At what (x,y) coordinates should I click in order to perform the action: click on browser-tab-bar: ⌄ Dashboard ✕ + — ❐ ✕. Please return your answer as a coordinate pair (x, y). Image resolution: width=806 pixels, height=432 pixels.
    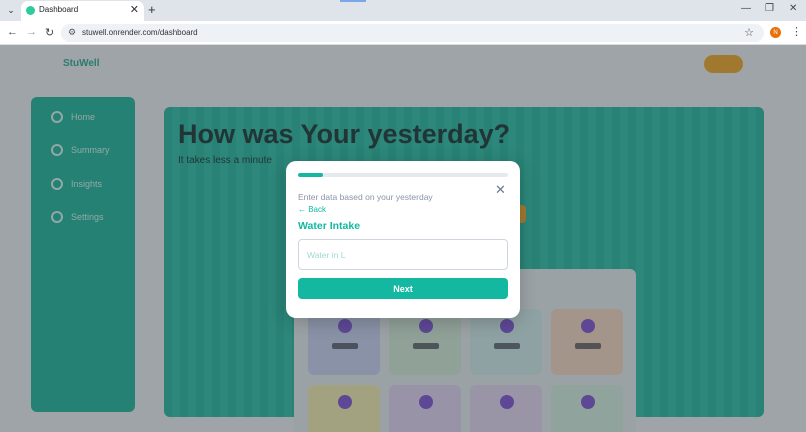
    Looking at the image, I should click on (403, 10).